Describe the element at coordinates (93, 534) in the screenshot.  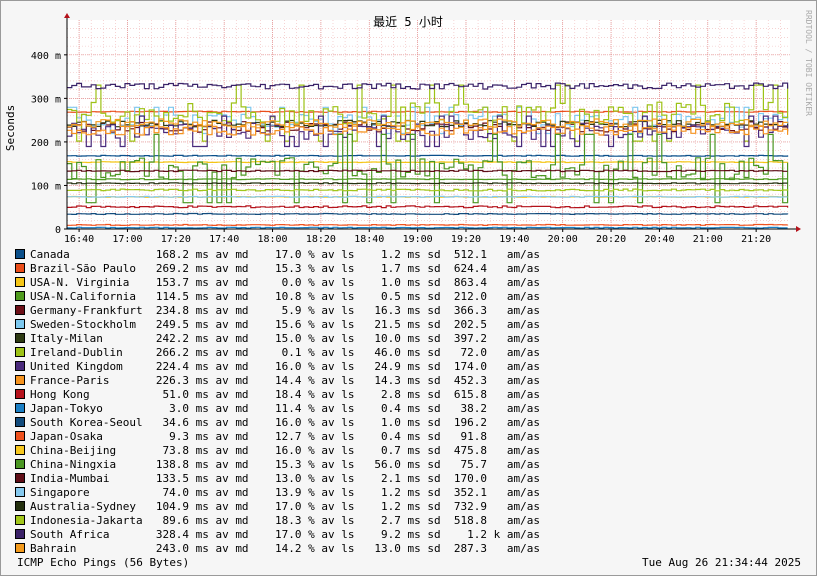
I see `legend-series-name: South Africa` at that location.